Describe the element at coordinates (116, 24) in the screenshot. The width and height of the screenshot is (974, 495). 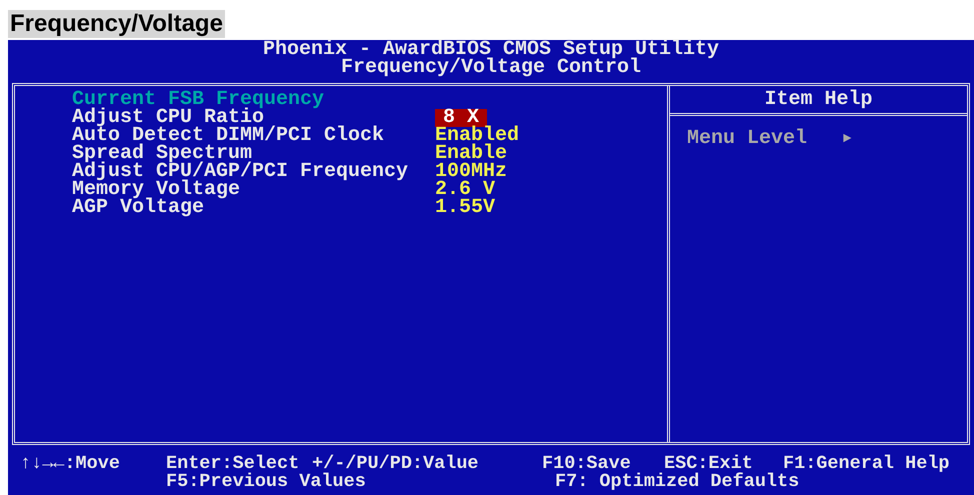
I see `page-heading: Frequency/Voltage` at that location.